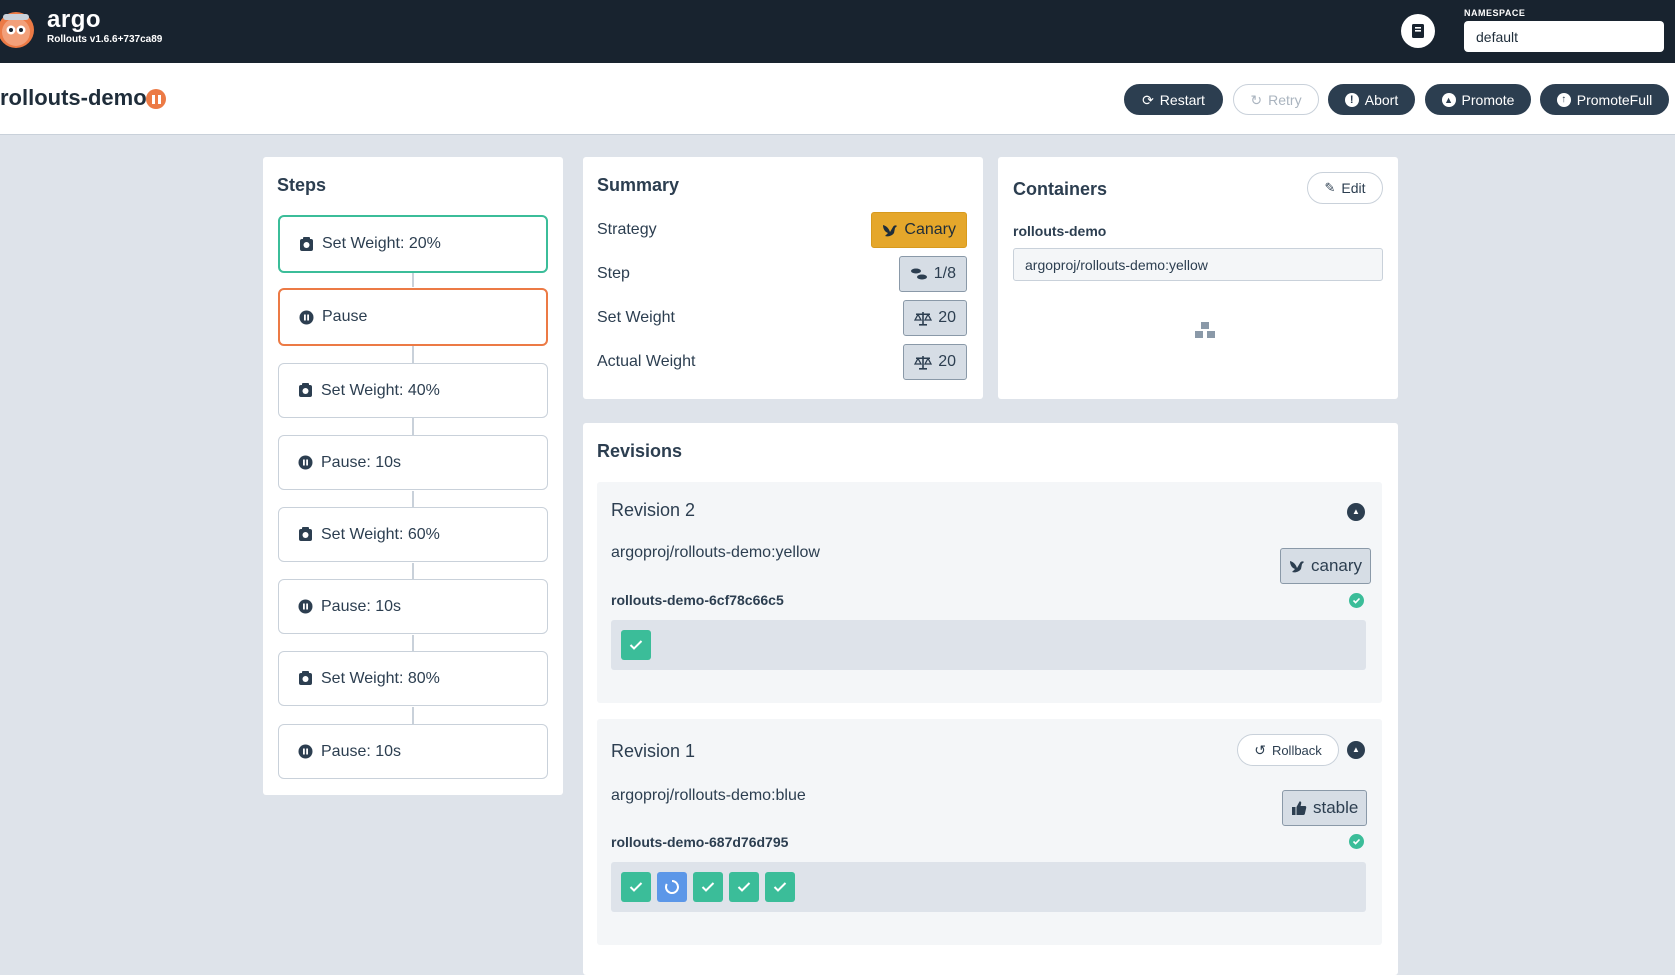 This screenshot has height=975, width=1675. I want to click on top-bar: argo Rollouts v1.6.6+737ca89 NAMESPACE, so click(837, 31).